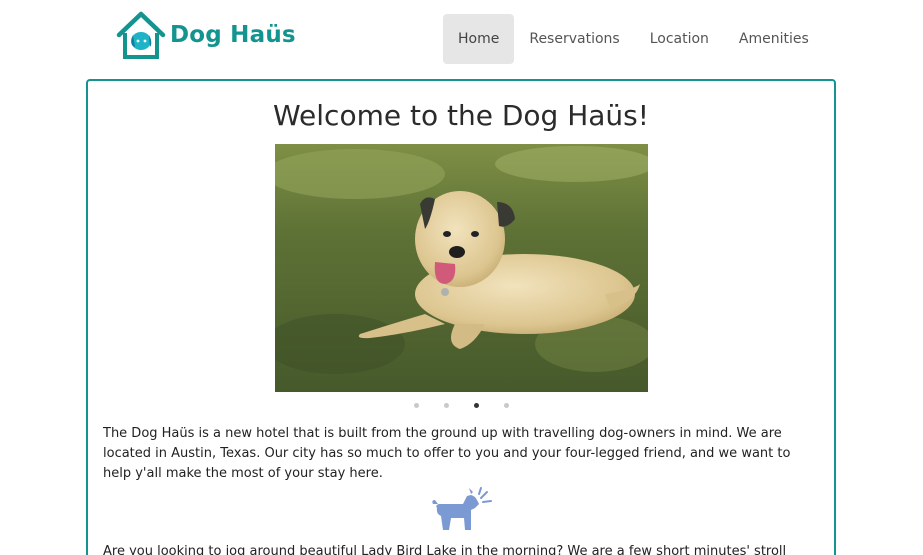  I want to click on barking-dog-icon, so click(462, 508).